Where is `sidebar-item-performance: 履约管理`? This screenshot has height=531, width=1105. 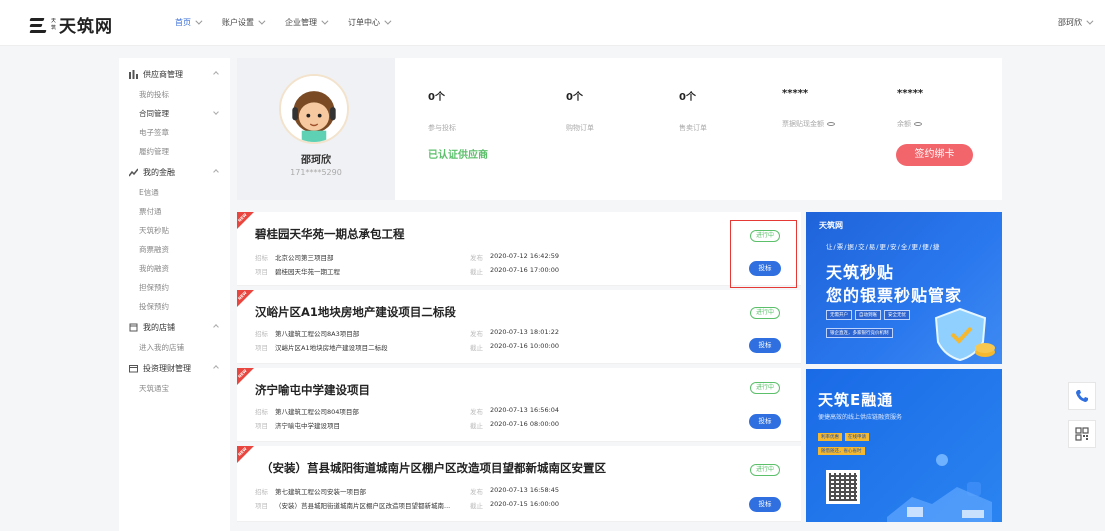 sidebar-item-performance: 履约管理 is located at coordinates (174, 151).